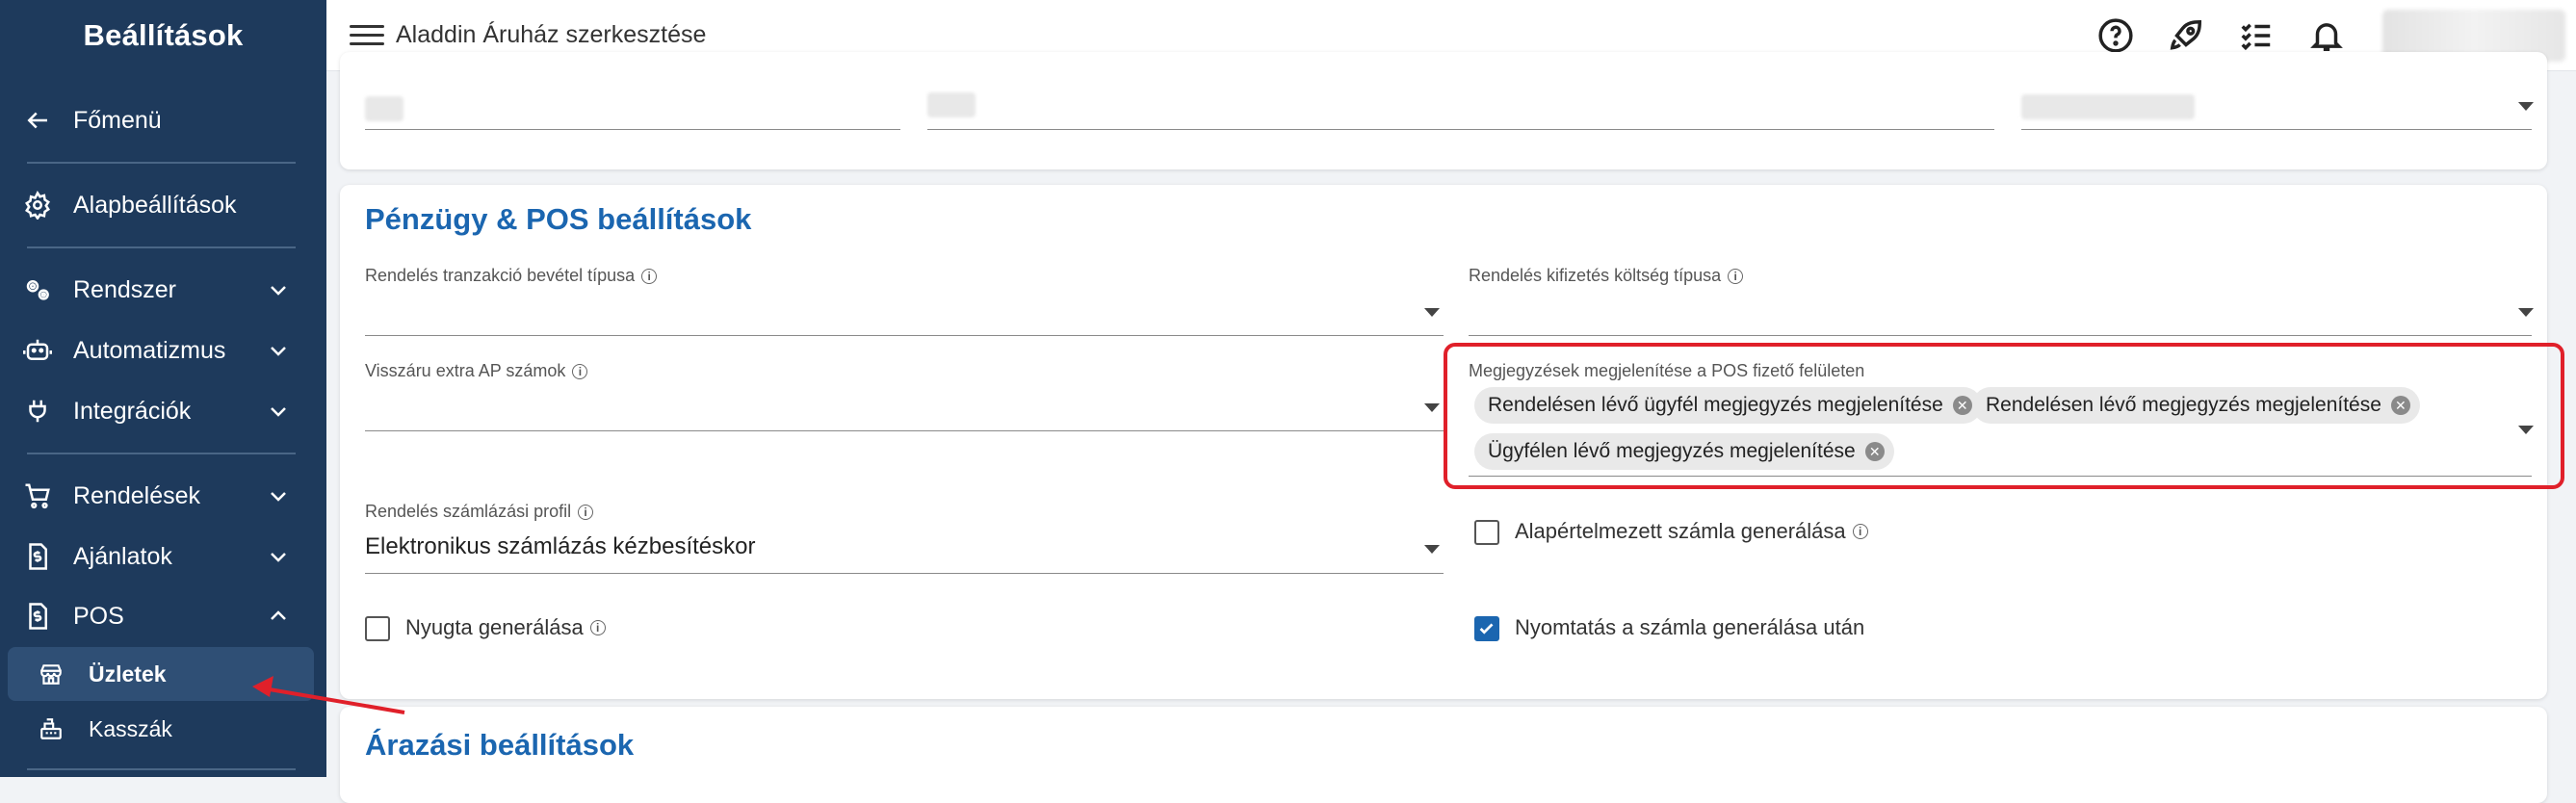 The height and width of the screenshot is (803, 2576). Describe the element at coordinates (377, 628) in the screenshot. I see `receipt-generation-checkbox` at that location.